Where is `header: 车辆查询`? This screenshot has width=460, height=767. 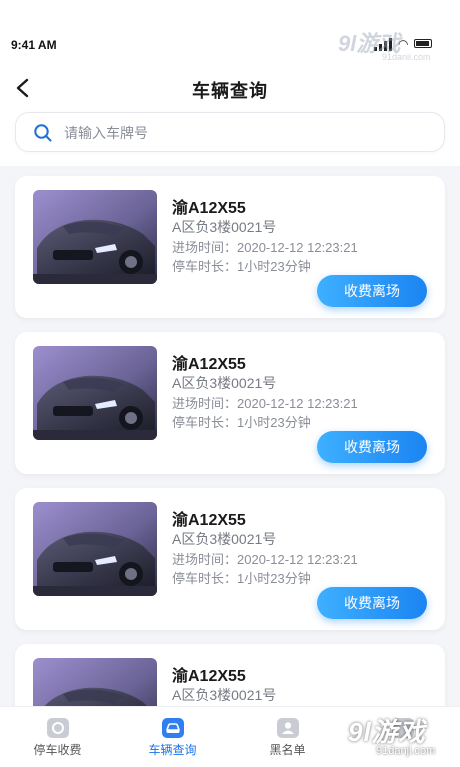 header: 车辆查询 is located at coordinates (230, 113).